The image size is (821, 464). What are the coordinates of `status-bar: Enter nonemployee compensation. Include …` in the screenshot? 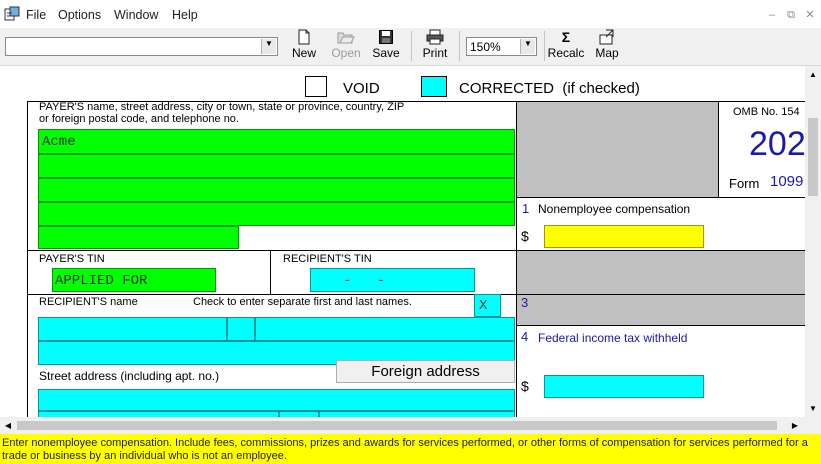 It's located at (410, 449).